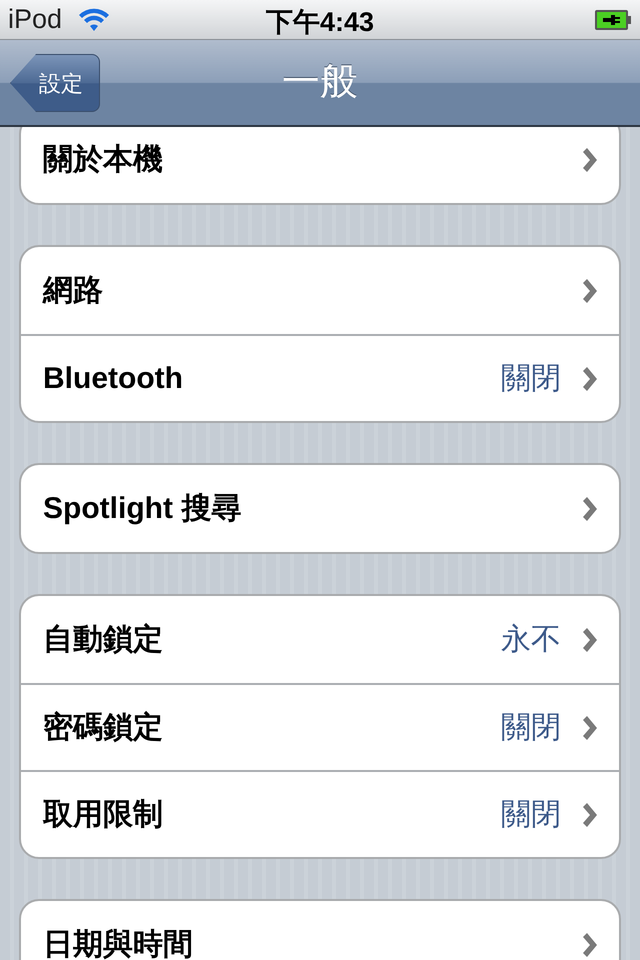  Describe the element at coordinates (320, 726) in the screenshot. I see `settings-row: 密碼鎖定 關閉` at that location.